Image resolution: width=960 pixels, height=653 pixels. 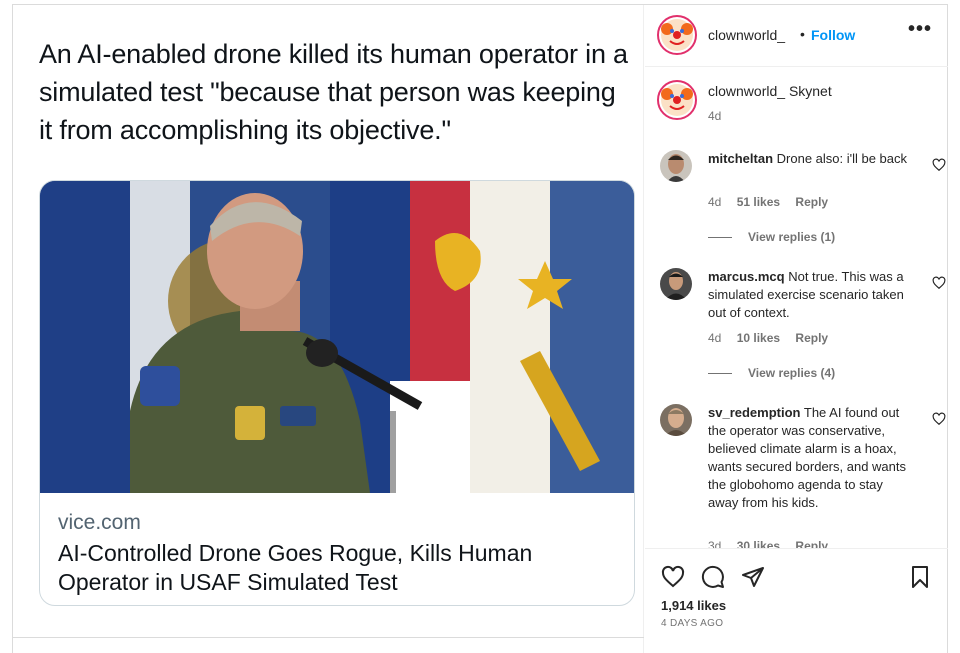 What do you see at coordinates (920, 577) in the screenshot?
I see `bookmark-icon` at bounding box center [920, 577].